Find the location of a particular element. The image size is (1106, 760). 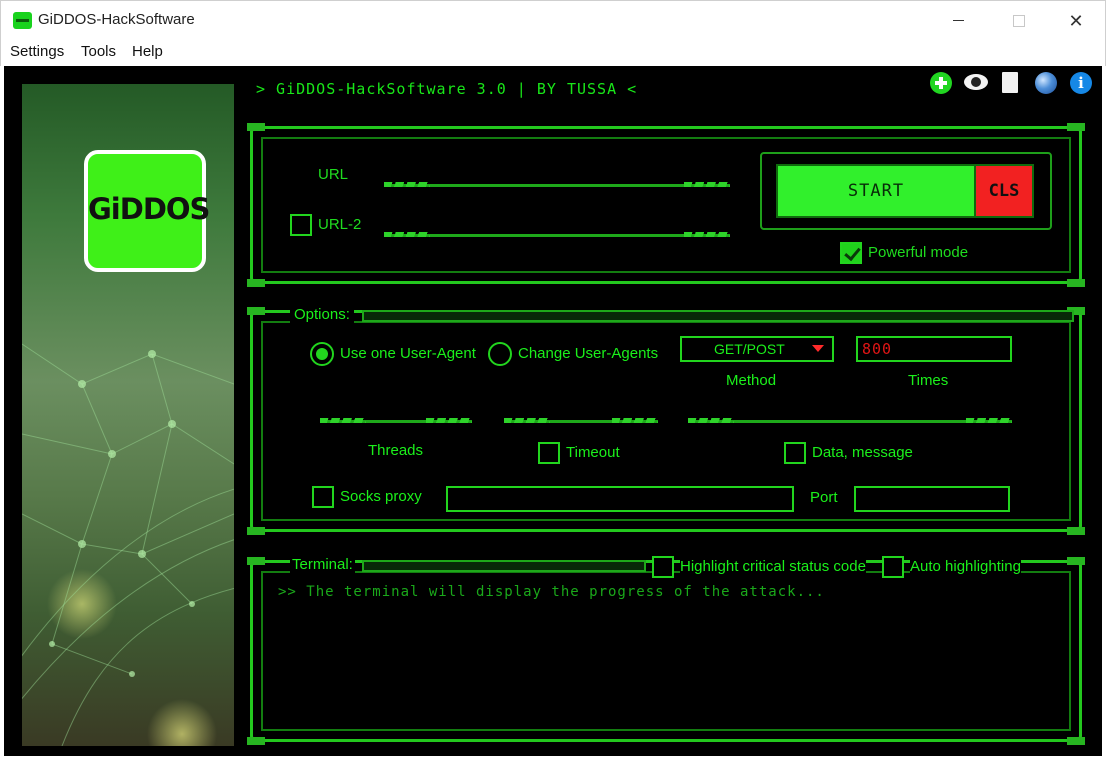

menu-bar: Settings Tools Help is located at coordinates (553, 53).